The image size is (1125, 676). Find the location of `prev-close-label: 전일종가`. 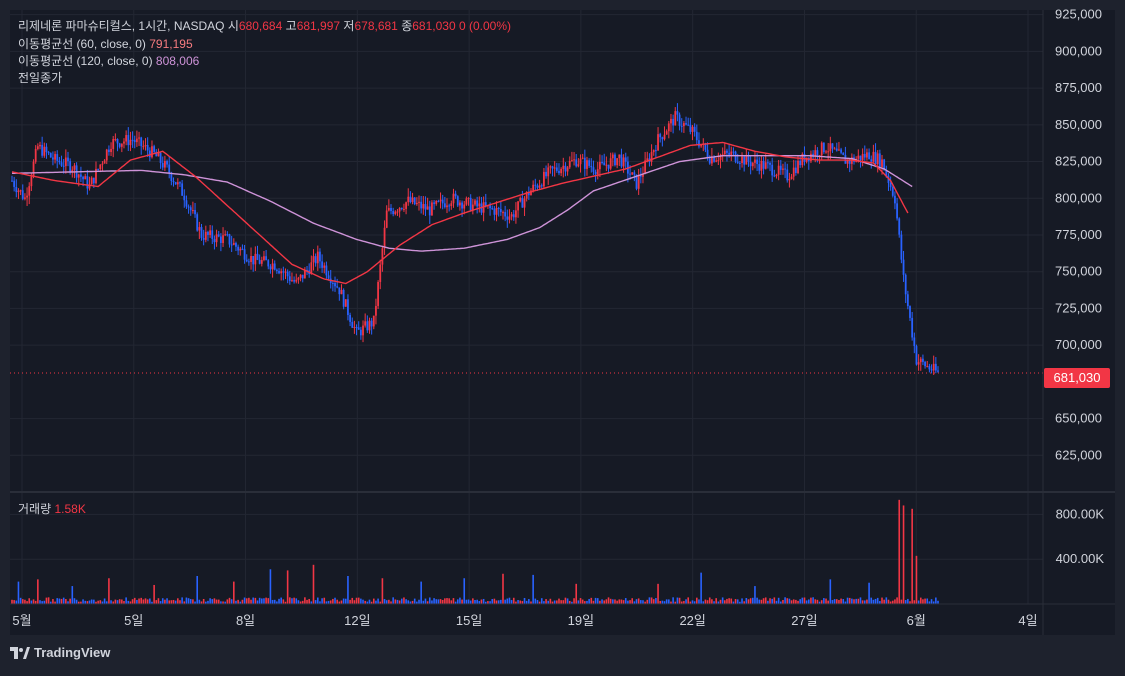

prev-close-label: 전일종가 is located at coordinates (40, 78).